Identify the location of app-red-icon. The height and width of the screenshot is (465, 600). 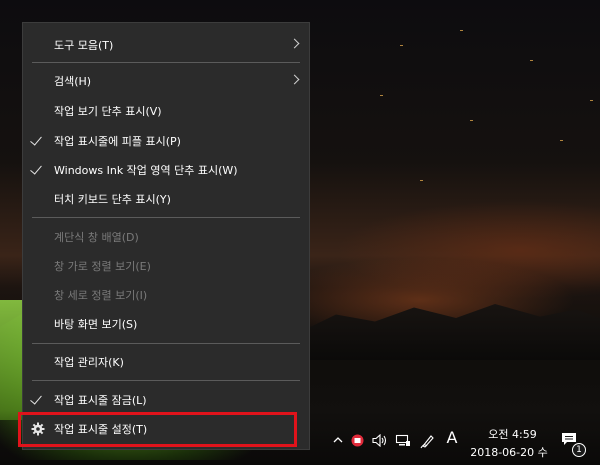
(357, 442).